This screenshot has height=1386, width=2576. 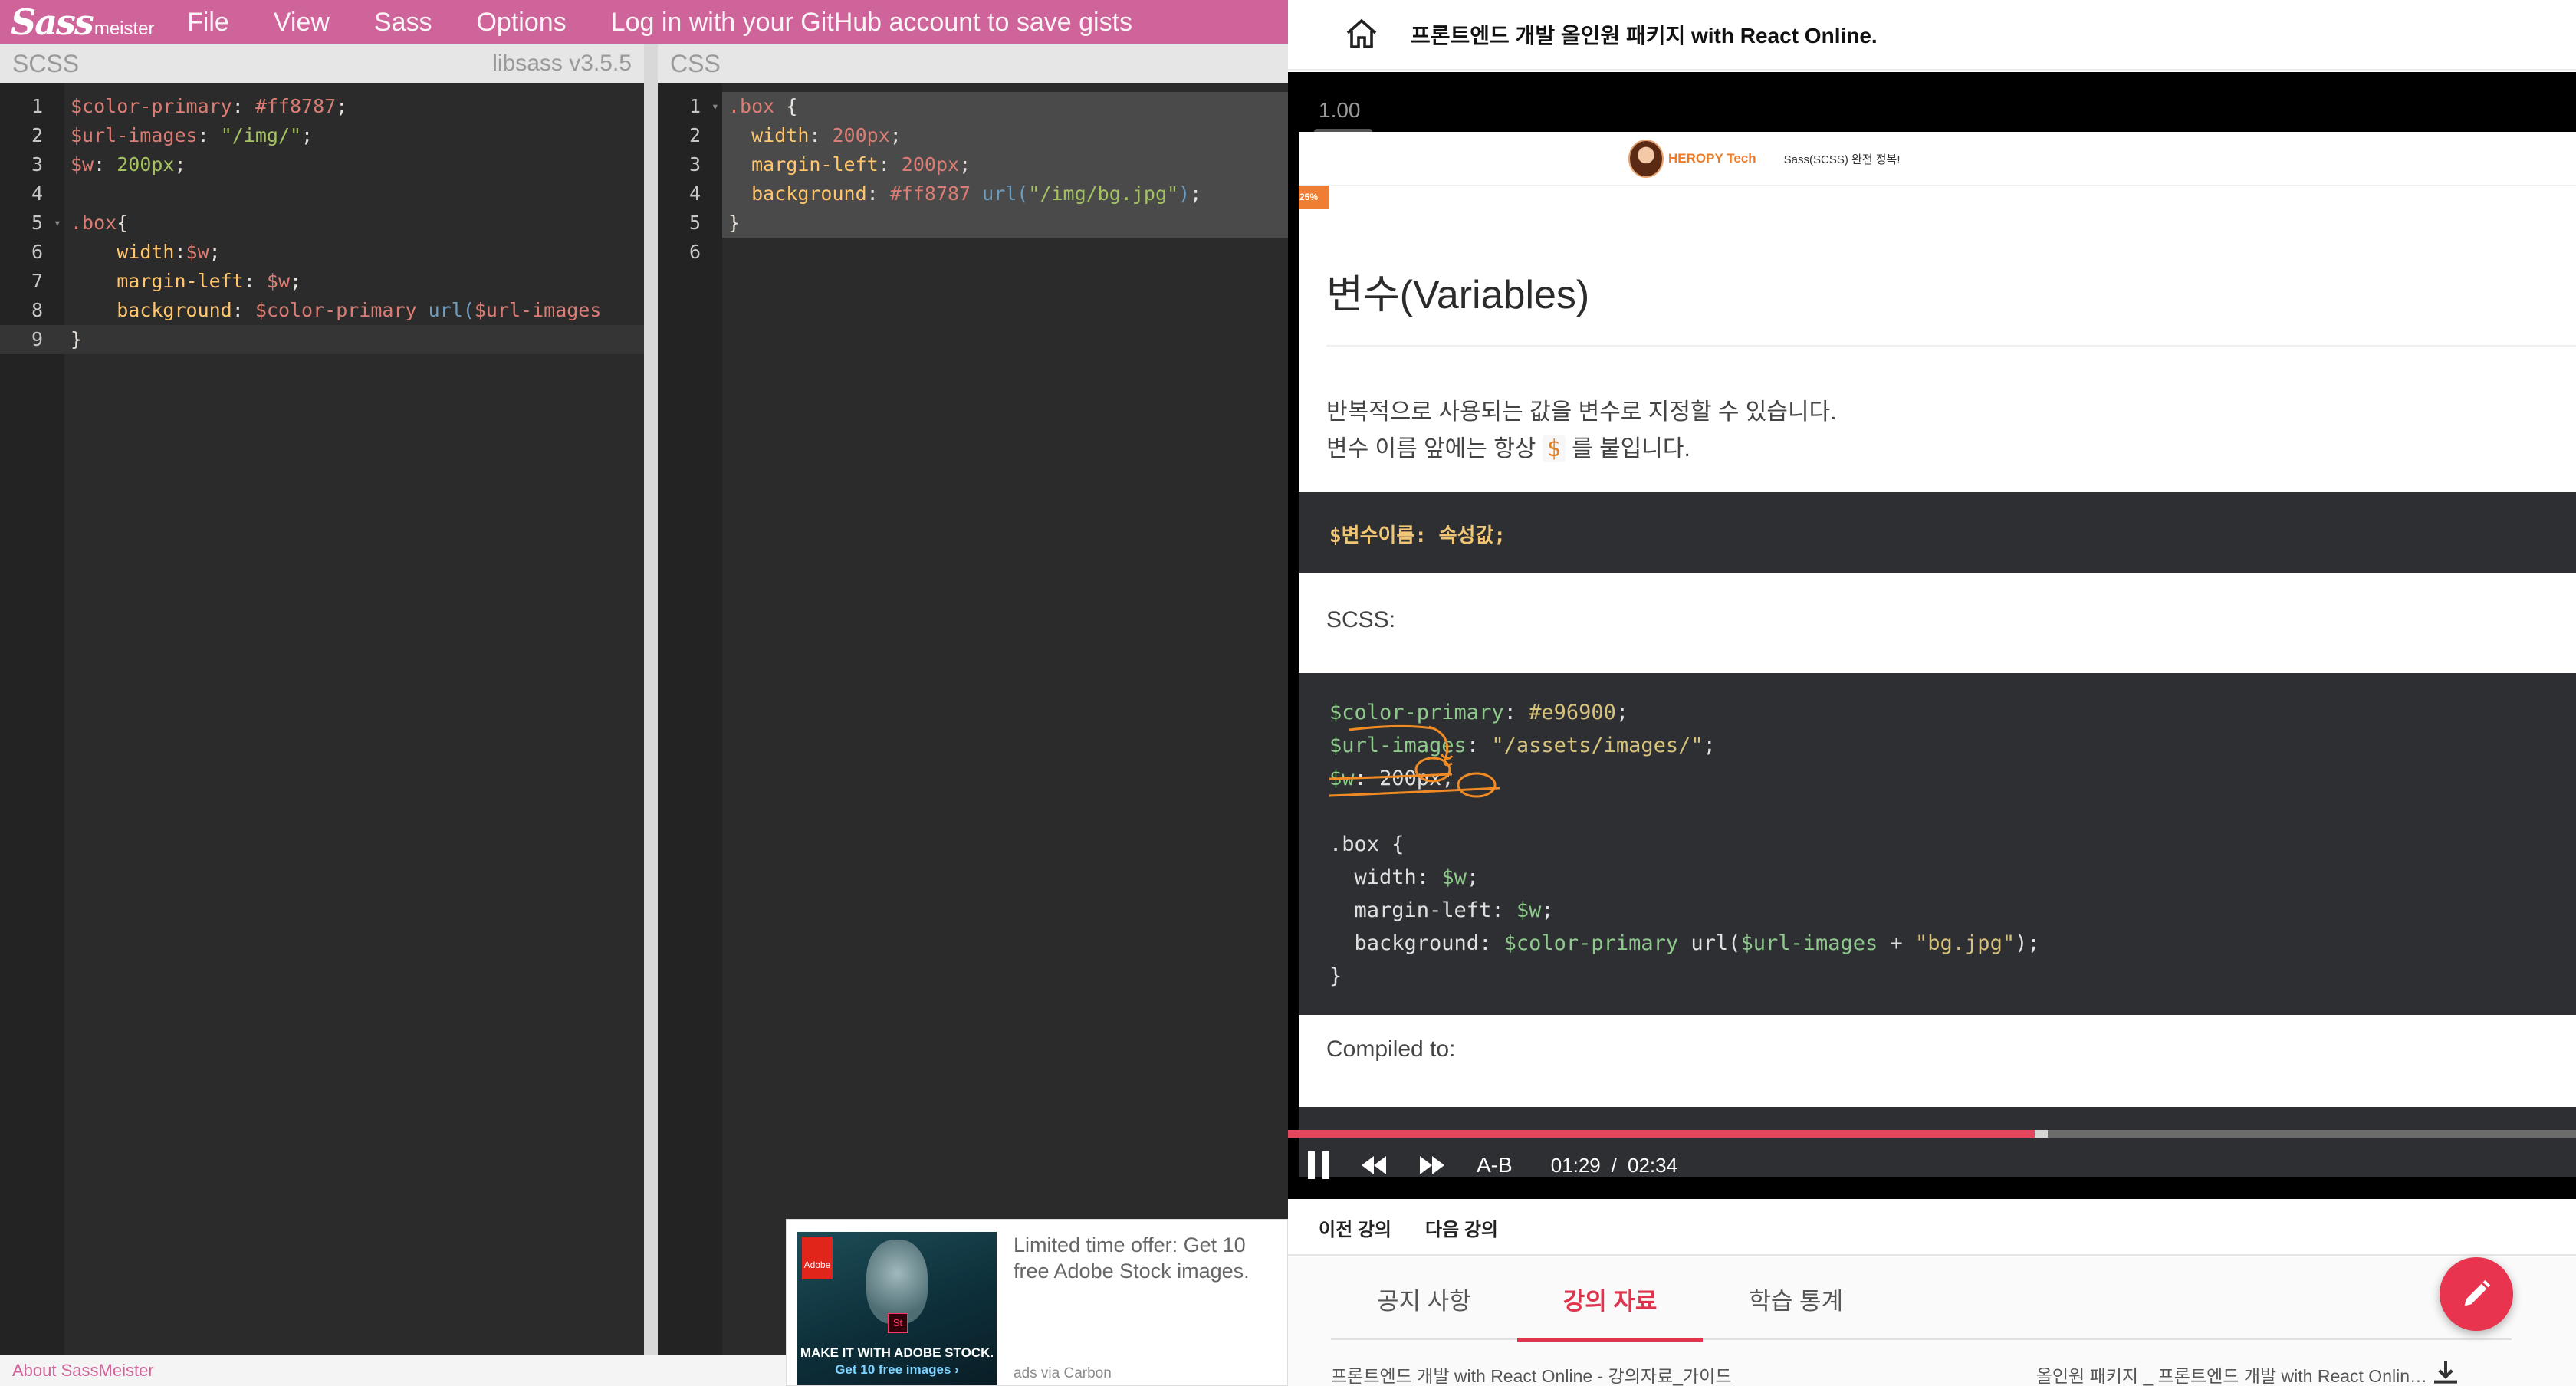 What do you see at coordinates (1418, 535) in the screenshot?
I see `syntax-code: $변수이름: 속성값;` at bounding box center [1418, 535].